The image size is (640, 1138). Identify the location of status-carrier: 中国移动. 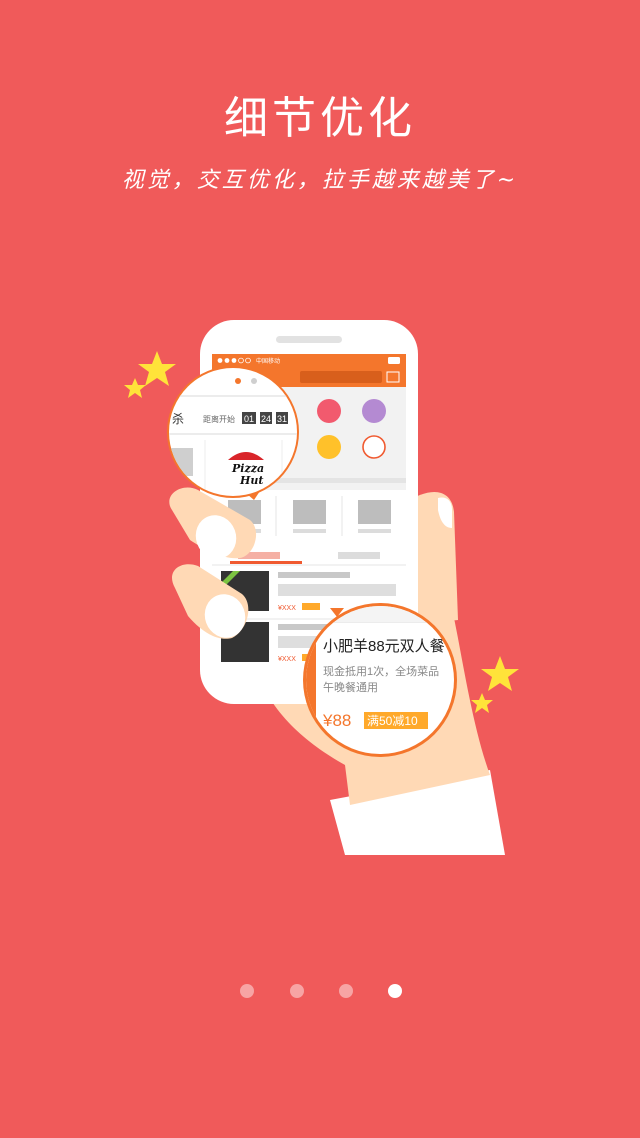
(268, 361).